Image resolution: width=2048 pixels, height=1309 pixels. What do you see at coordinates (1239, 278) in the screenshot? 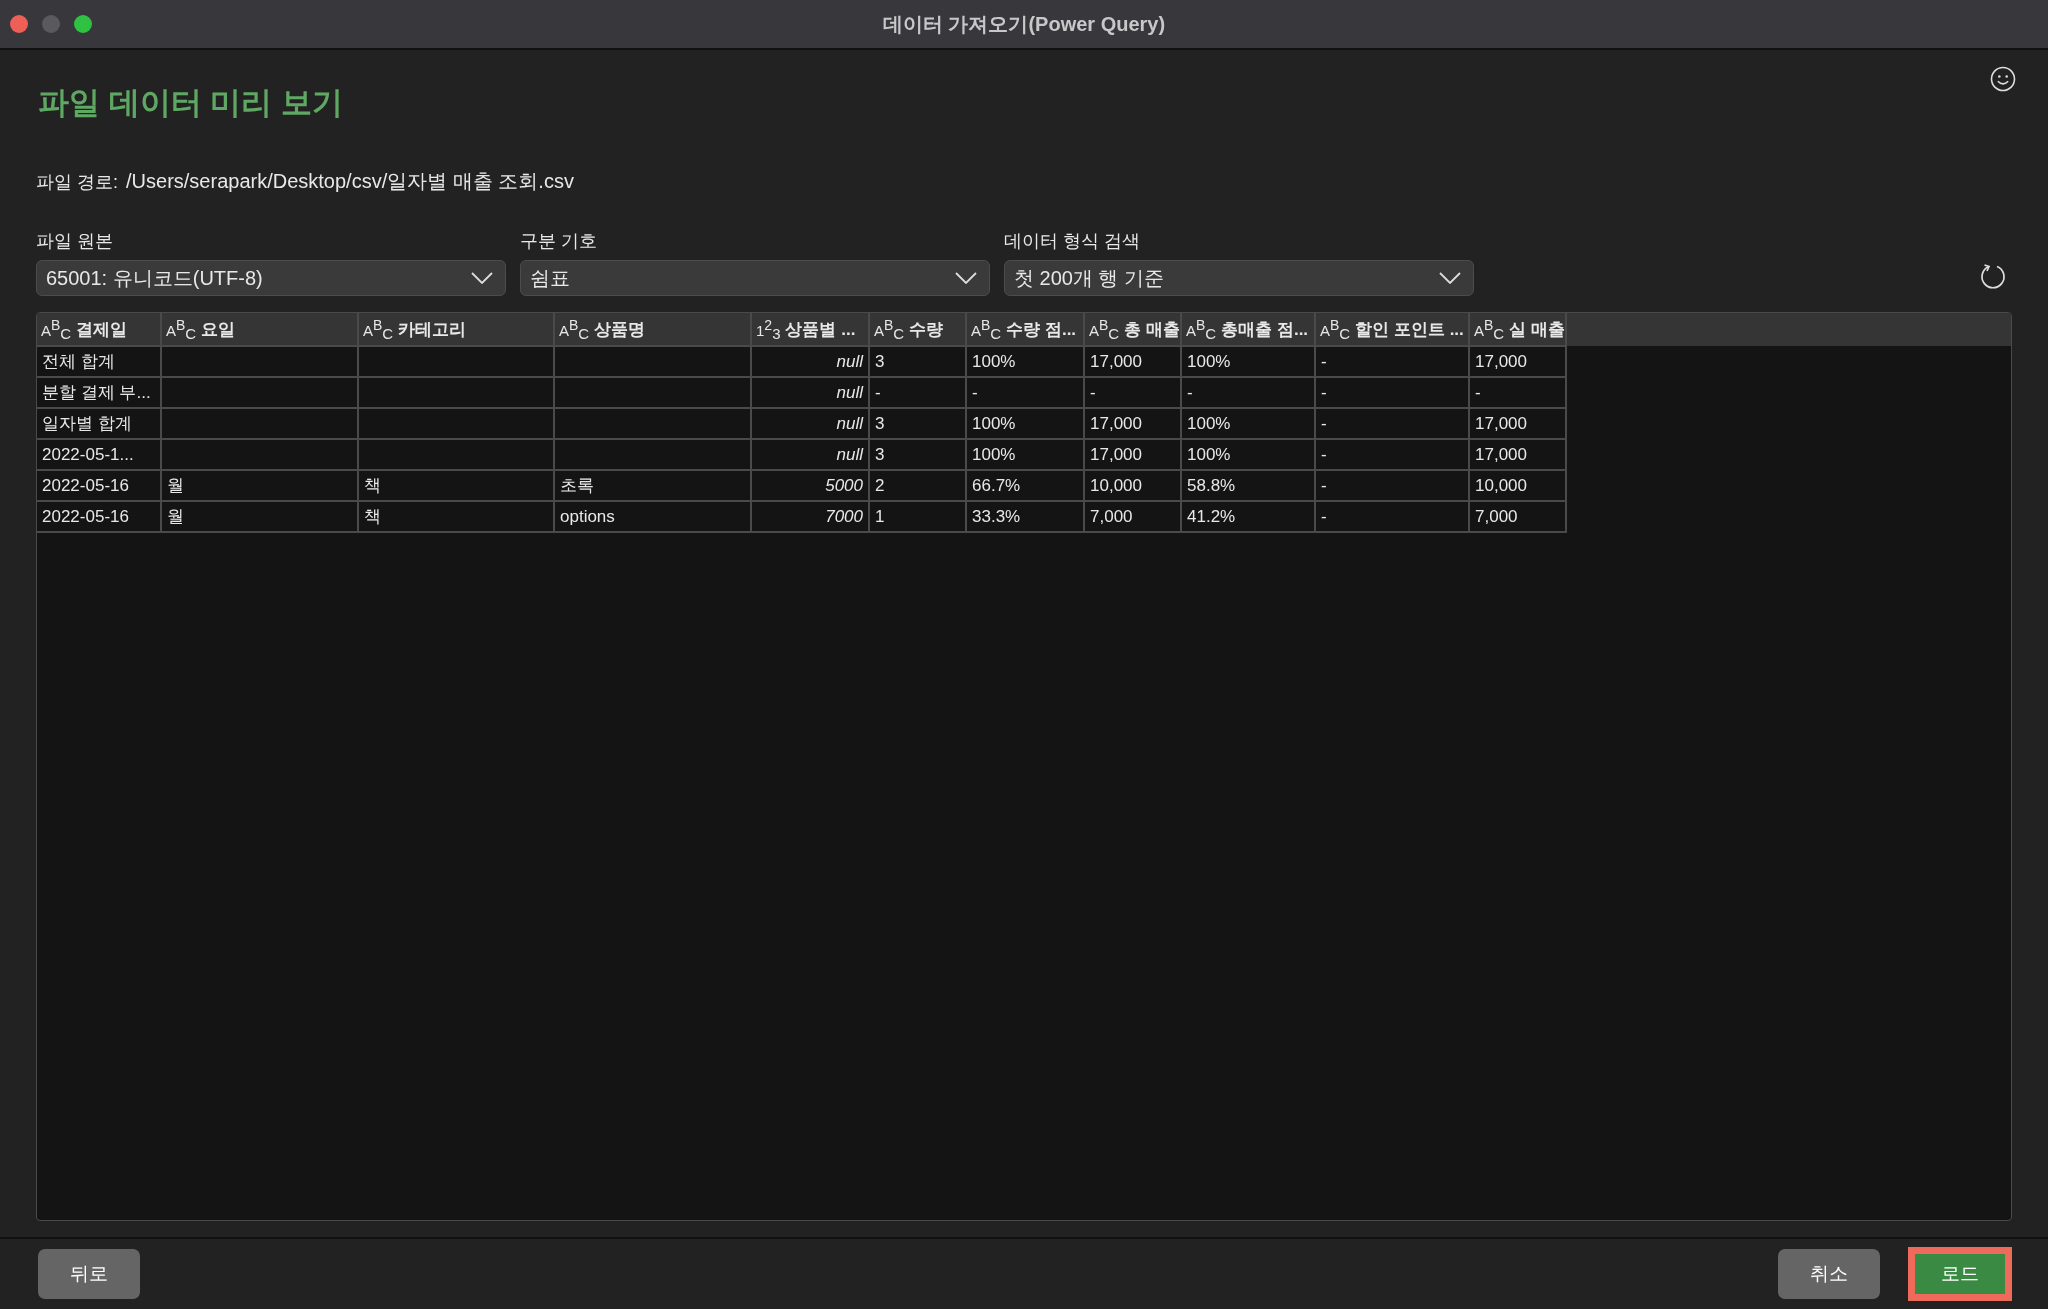
I see `dropdown: 첫 200개 행 기준` at bounding box center [1239, 278].